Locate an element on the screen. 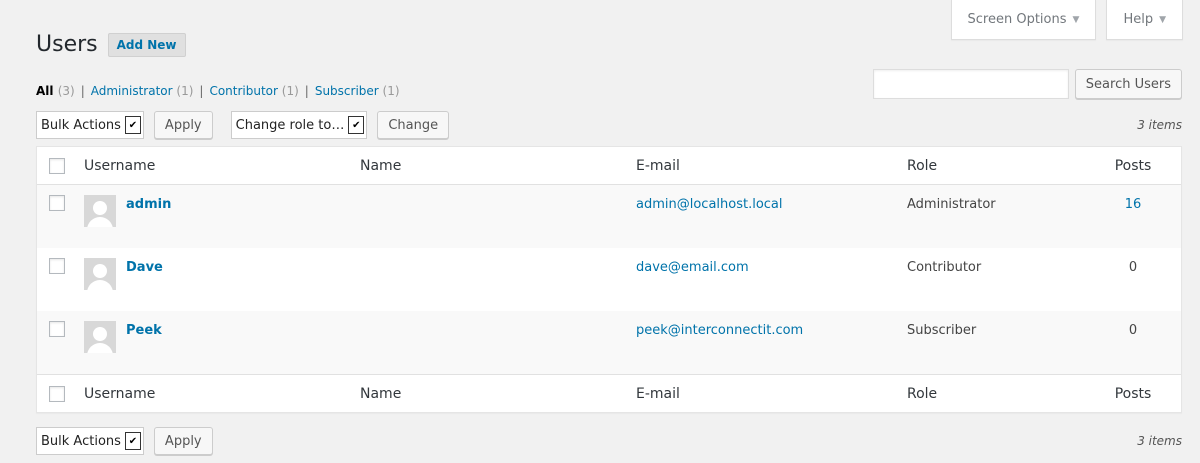 The image size is (1200, 463). change-role-select: Change role to… ✔ is located at coordinates (299, 125).